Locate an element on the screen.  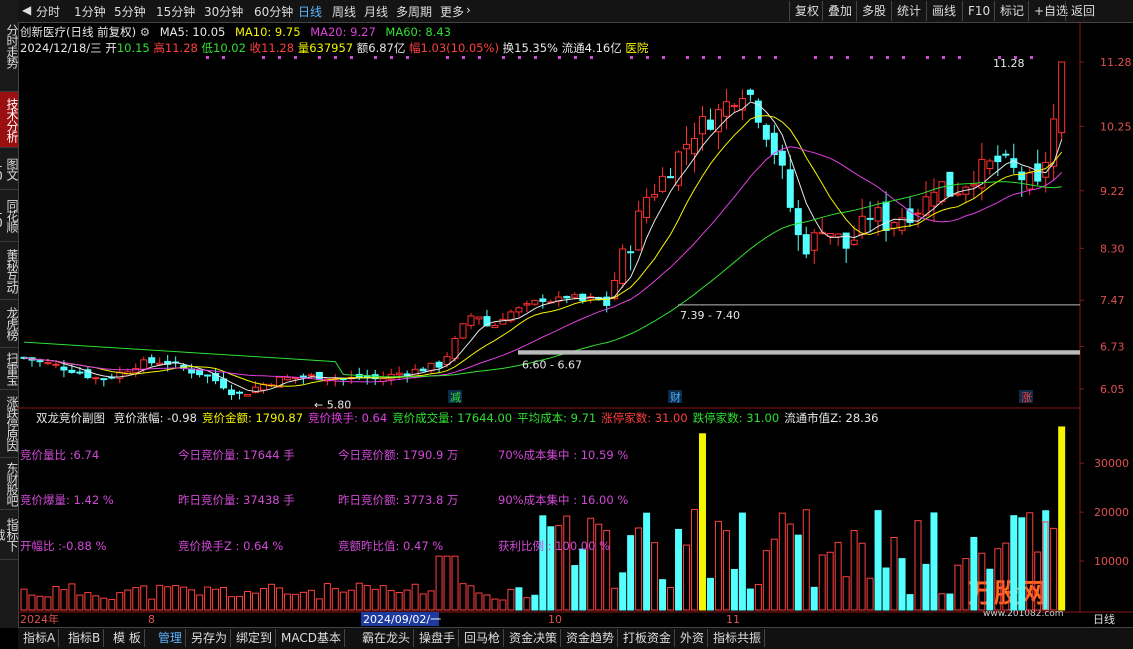
amount-label: 额 is located at coordinates (362, 48).